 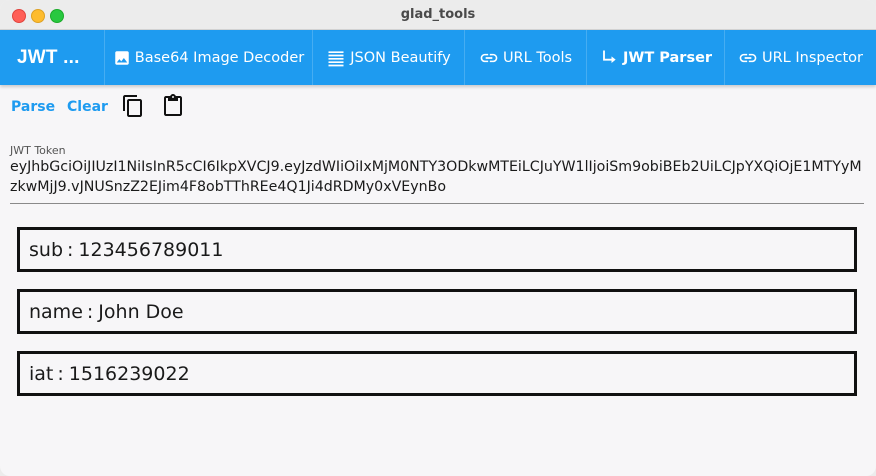 I want to click on clipboard-icon, so click(x=173, y=106).